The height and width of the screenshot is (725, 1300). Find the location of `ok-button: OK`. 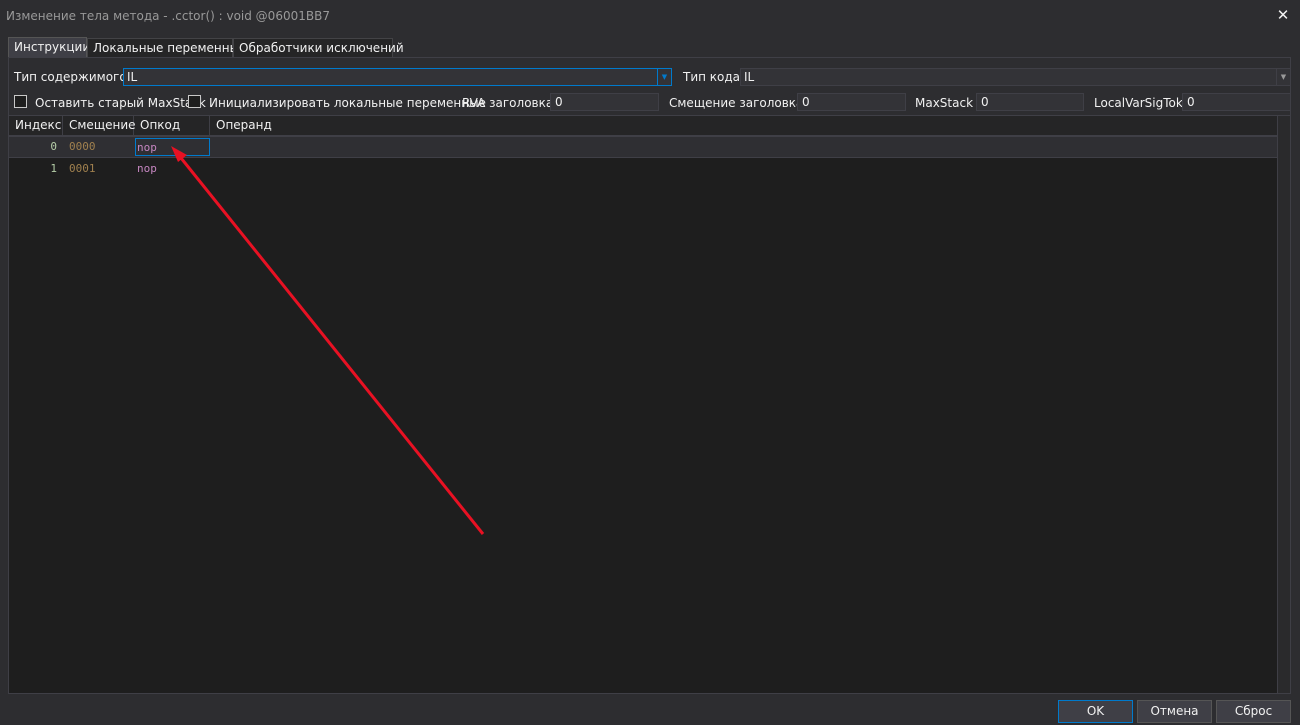

ok-button: OK is located at coordinates (1095, 711).